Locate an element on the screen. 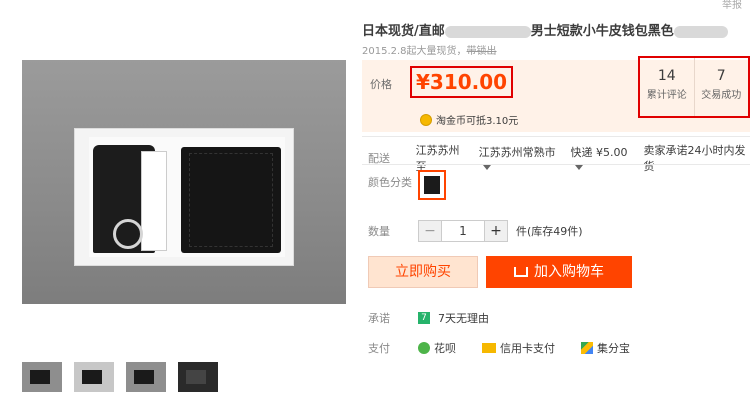 The height and width of the screenshot is (407, 750). seven-day-icon: 7 is located at coordinates (424, 318).